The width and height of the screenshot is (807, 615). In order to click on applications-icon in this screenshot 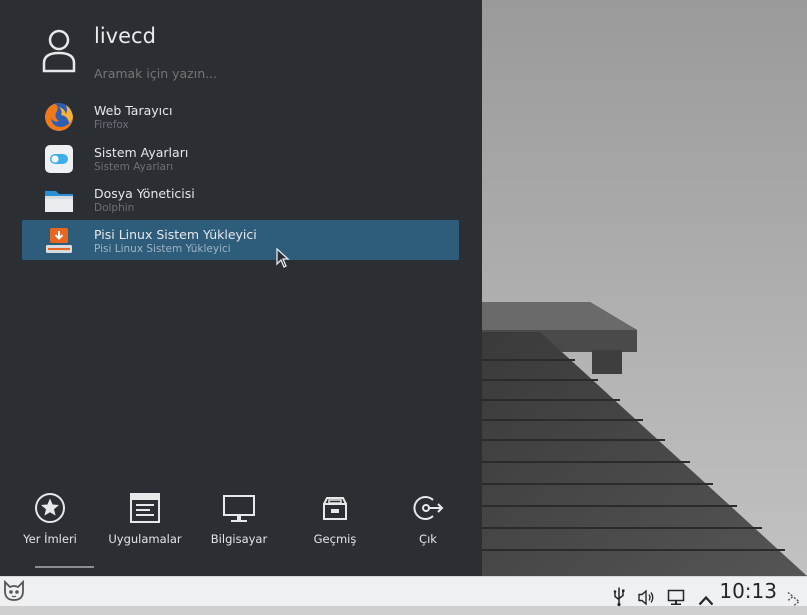, I will do `click(145, 508)`.